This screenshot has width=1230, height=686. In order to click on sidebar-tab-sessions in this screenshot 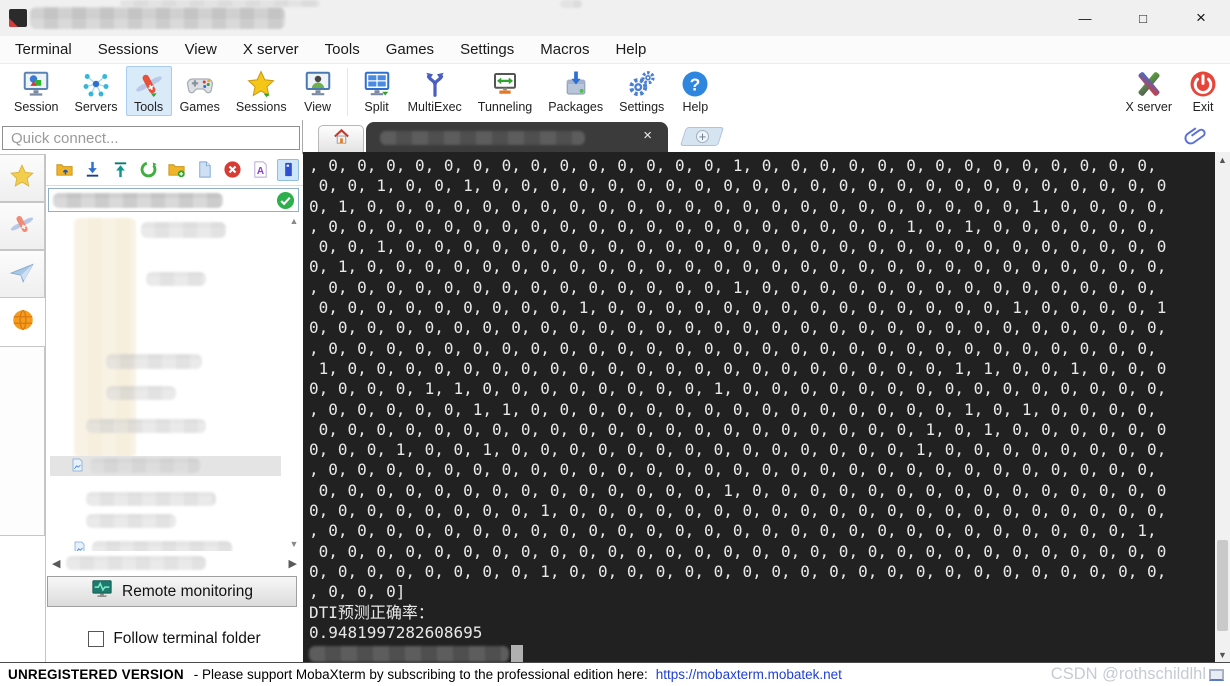, I will do `click(22, 178)`.